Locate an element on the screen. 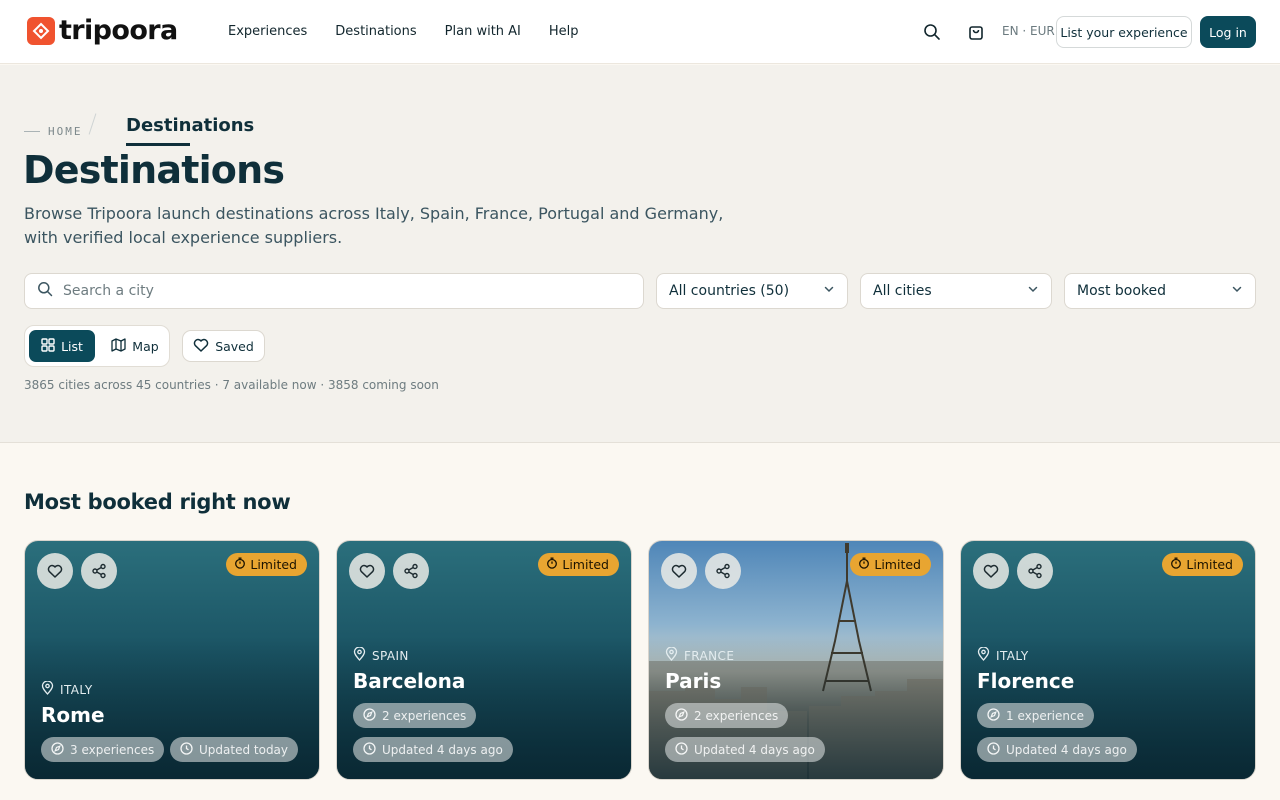  sort-select-value: Most booked is located at coordinates (1122, 291).